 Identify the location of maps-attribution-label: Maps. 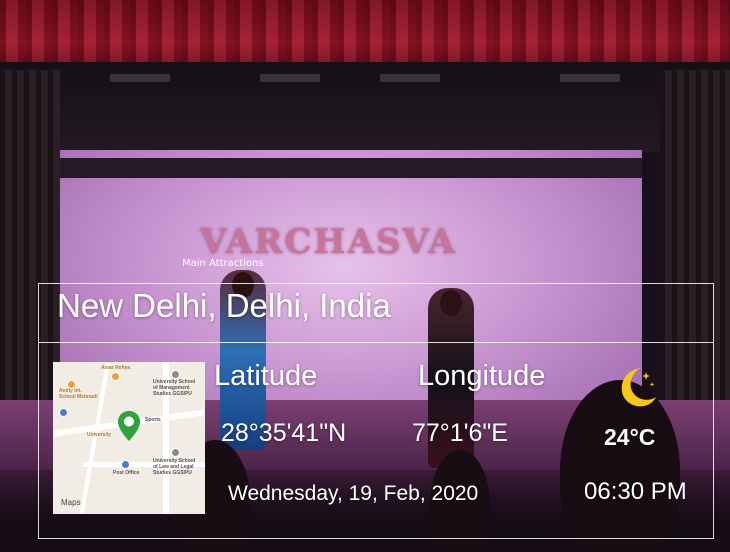
(71, 502).